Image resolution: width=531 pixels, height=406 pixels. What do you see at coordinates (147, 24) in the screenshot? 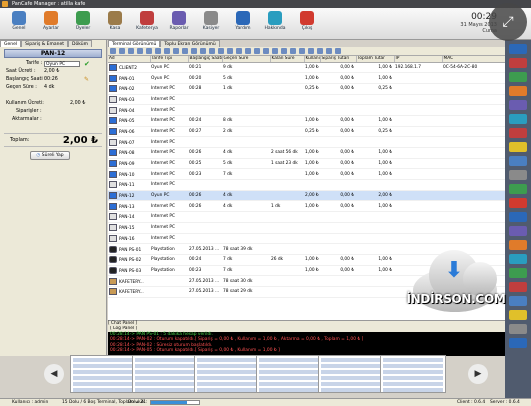
I see `toolbar-kafeterya-button: Kafeterya` at bounding box center [147, 24].